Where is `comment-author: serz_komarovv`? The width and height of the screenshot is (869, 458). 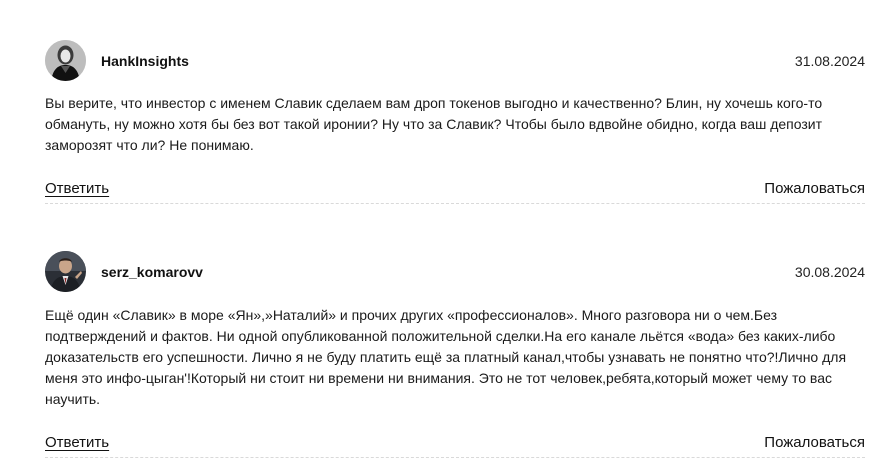
comment-author: serz_komarovv is located at coordinates (152, 272).